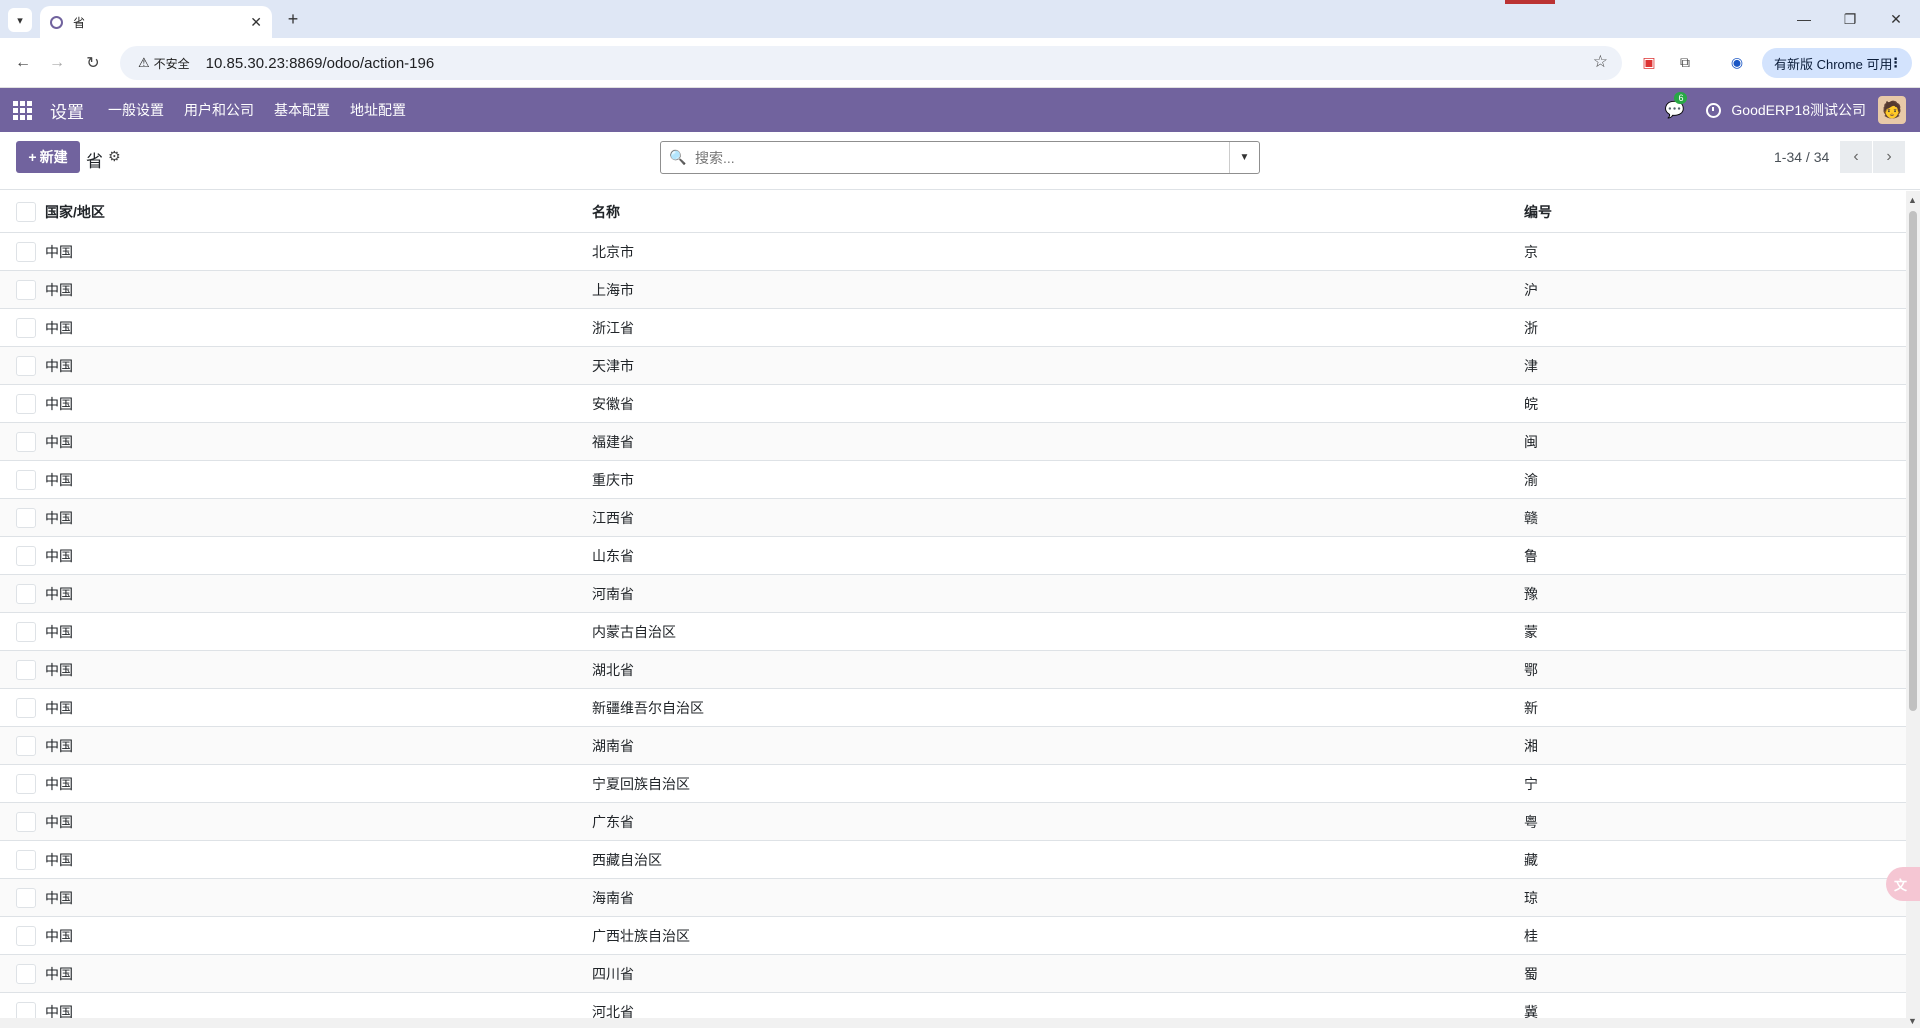 The image size is (1920, 1028). Describe the element at coordinates (953, 632) in the screenshot. I see `table-row: 中国 内蒙古自治区 蒙` at that location.